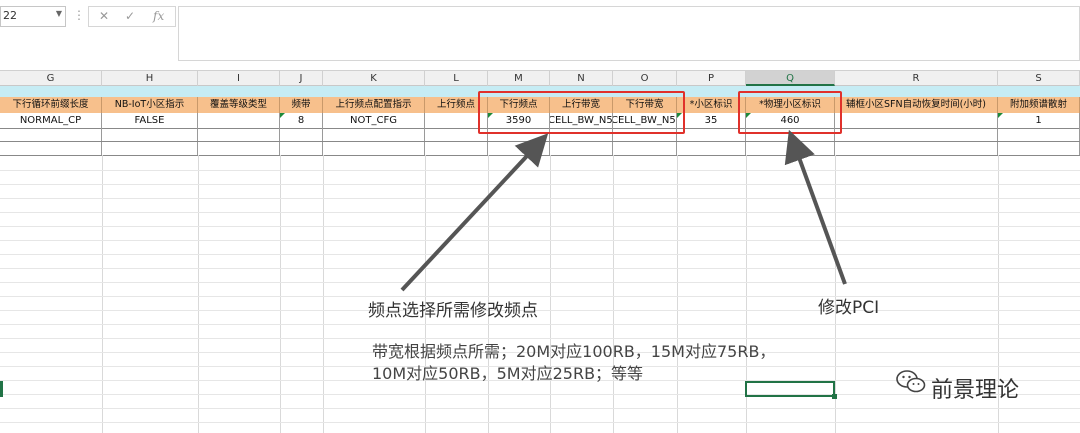 The image size is (1080, 433). Describe the element at coordinates (453, 311) in the screenshot. I see `frequency-annotation: 频点选择所需修改频点` at that location.